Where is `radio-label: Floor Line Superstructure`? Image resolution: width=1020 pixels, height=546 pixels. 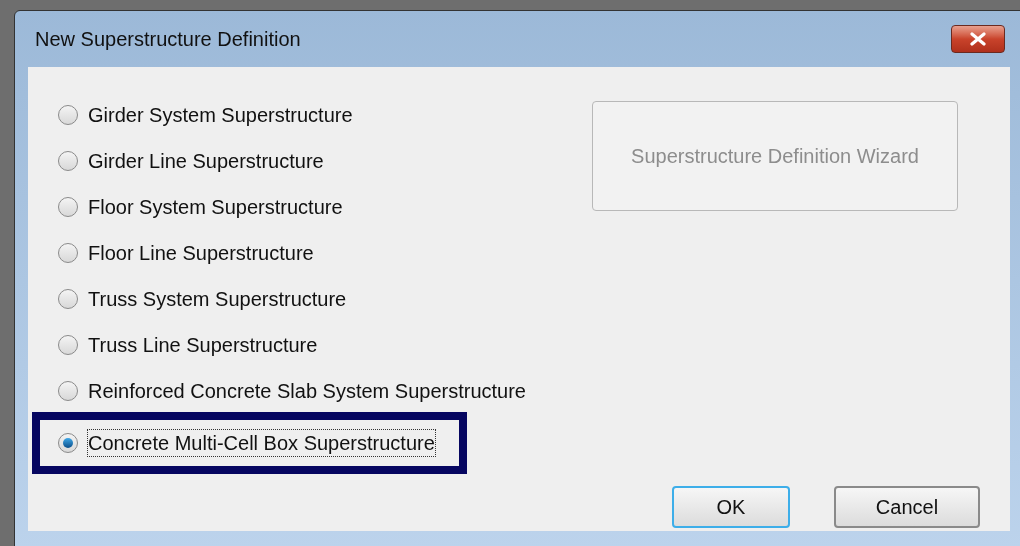
radio-label: Floor Line Superstructure is located at coordinates (201, 253).